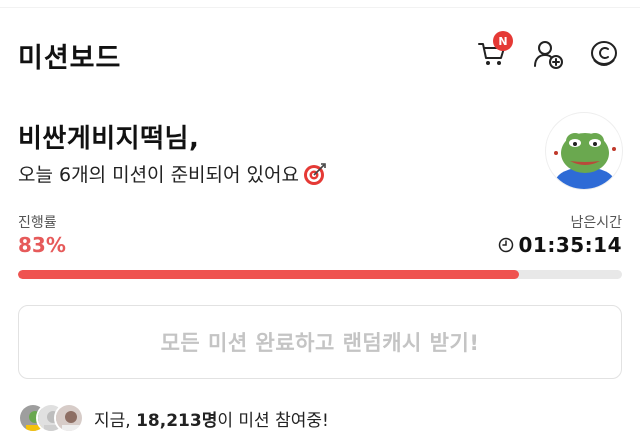  Describe the element at coordinates (273, 420) in the screenshot. I see `participants-suffix: 이 미션 참여중!` at that location.